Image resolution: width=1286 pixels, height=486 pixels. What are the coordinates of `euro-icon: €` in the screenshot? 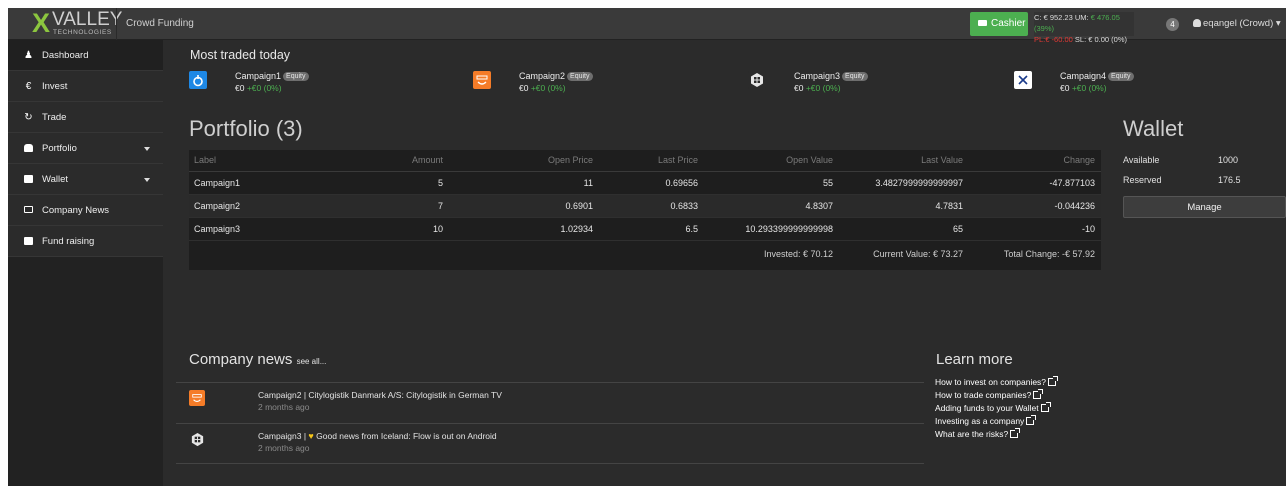 It's located at (28, 86).